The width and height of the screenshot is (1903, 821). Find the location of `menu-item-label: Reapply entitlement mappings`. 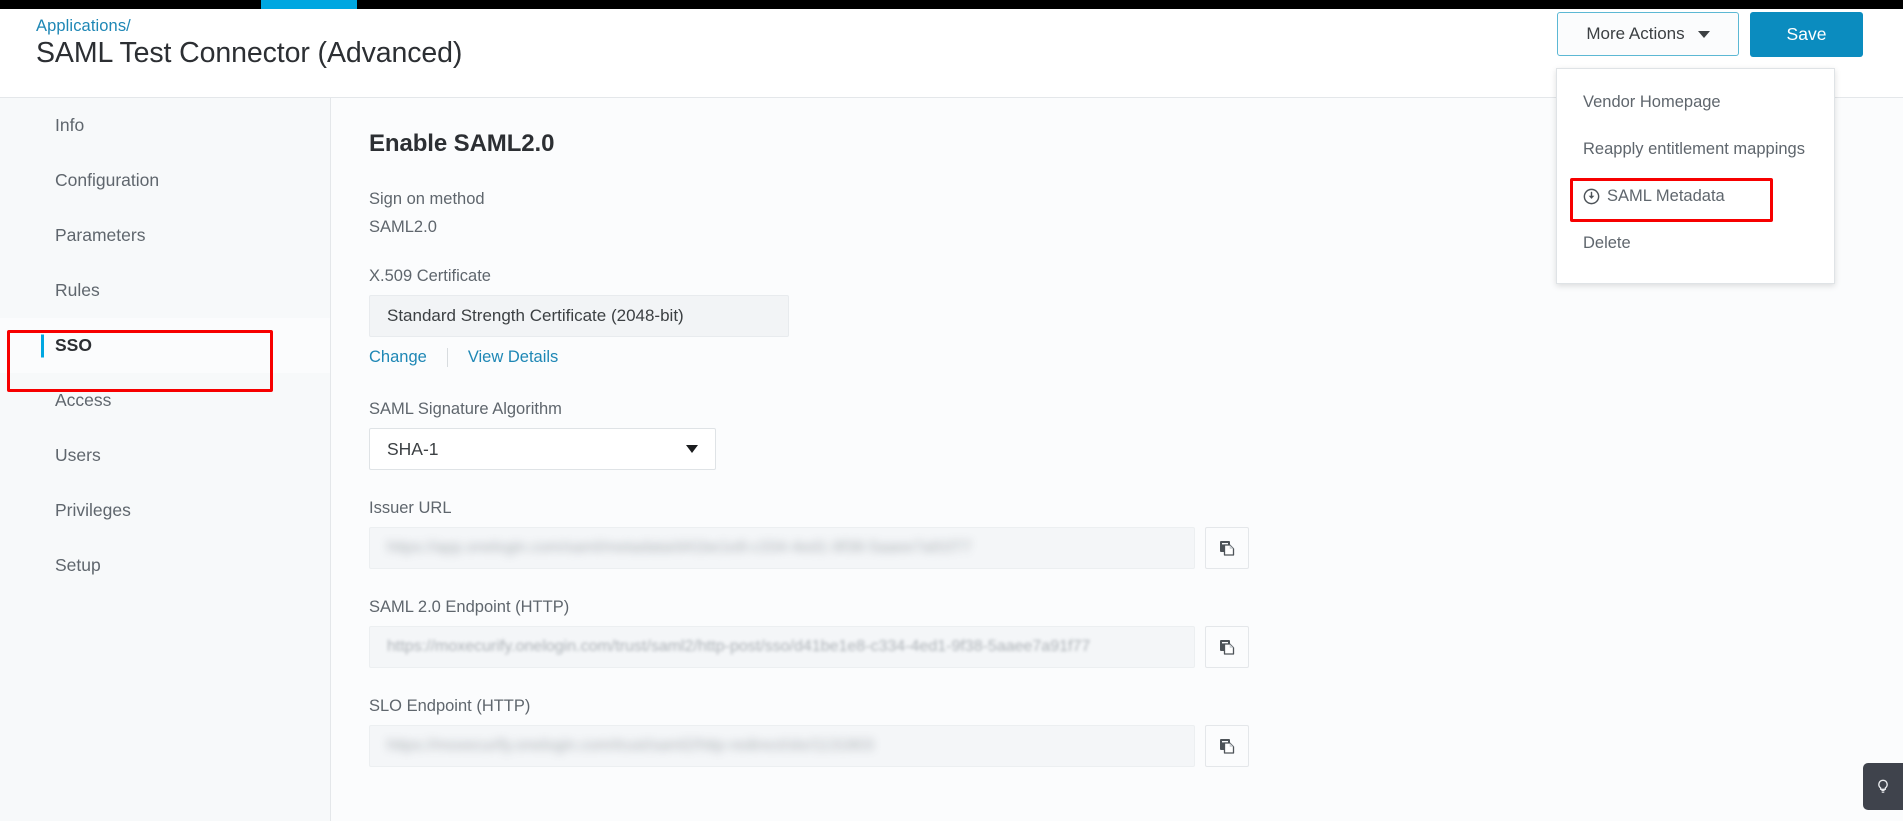

menu-item-label: Reapply entitlement mappings is located at coordinates (1694, 149).